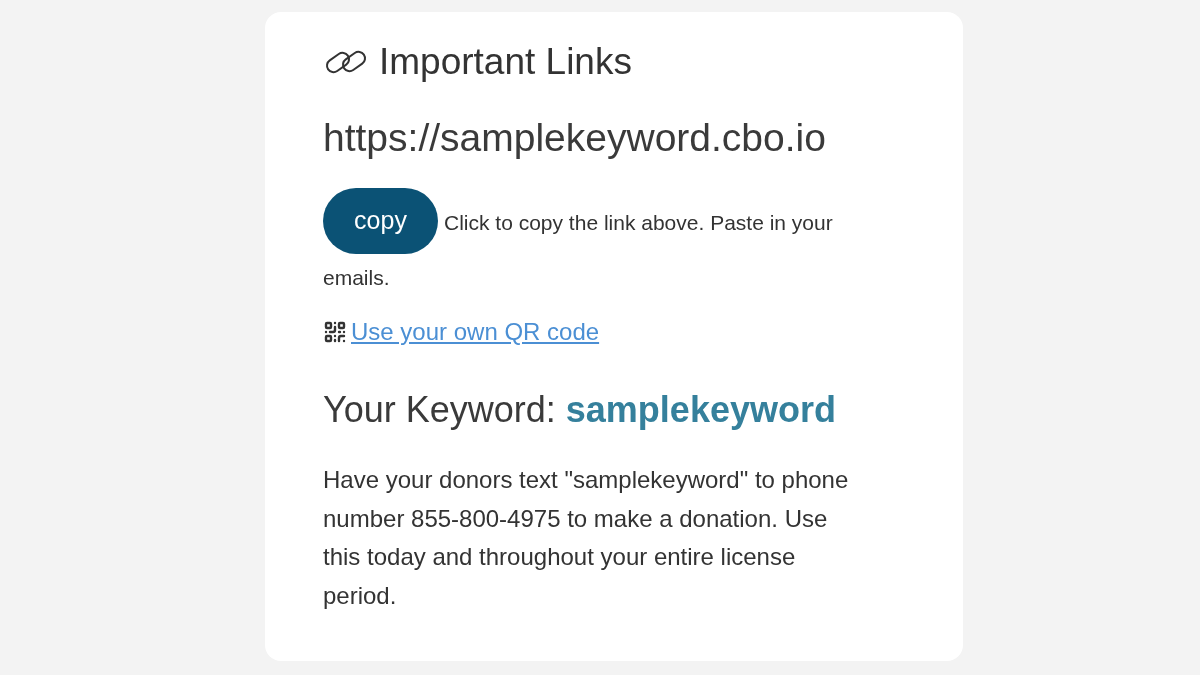 Image resolution: width=1200 pixels, height=675 pixels. Describe the element at coordinates (505, 62) in the screenshot. I see `section-title: Important Links` at that location.